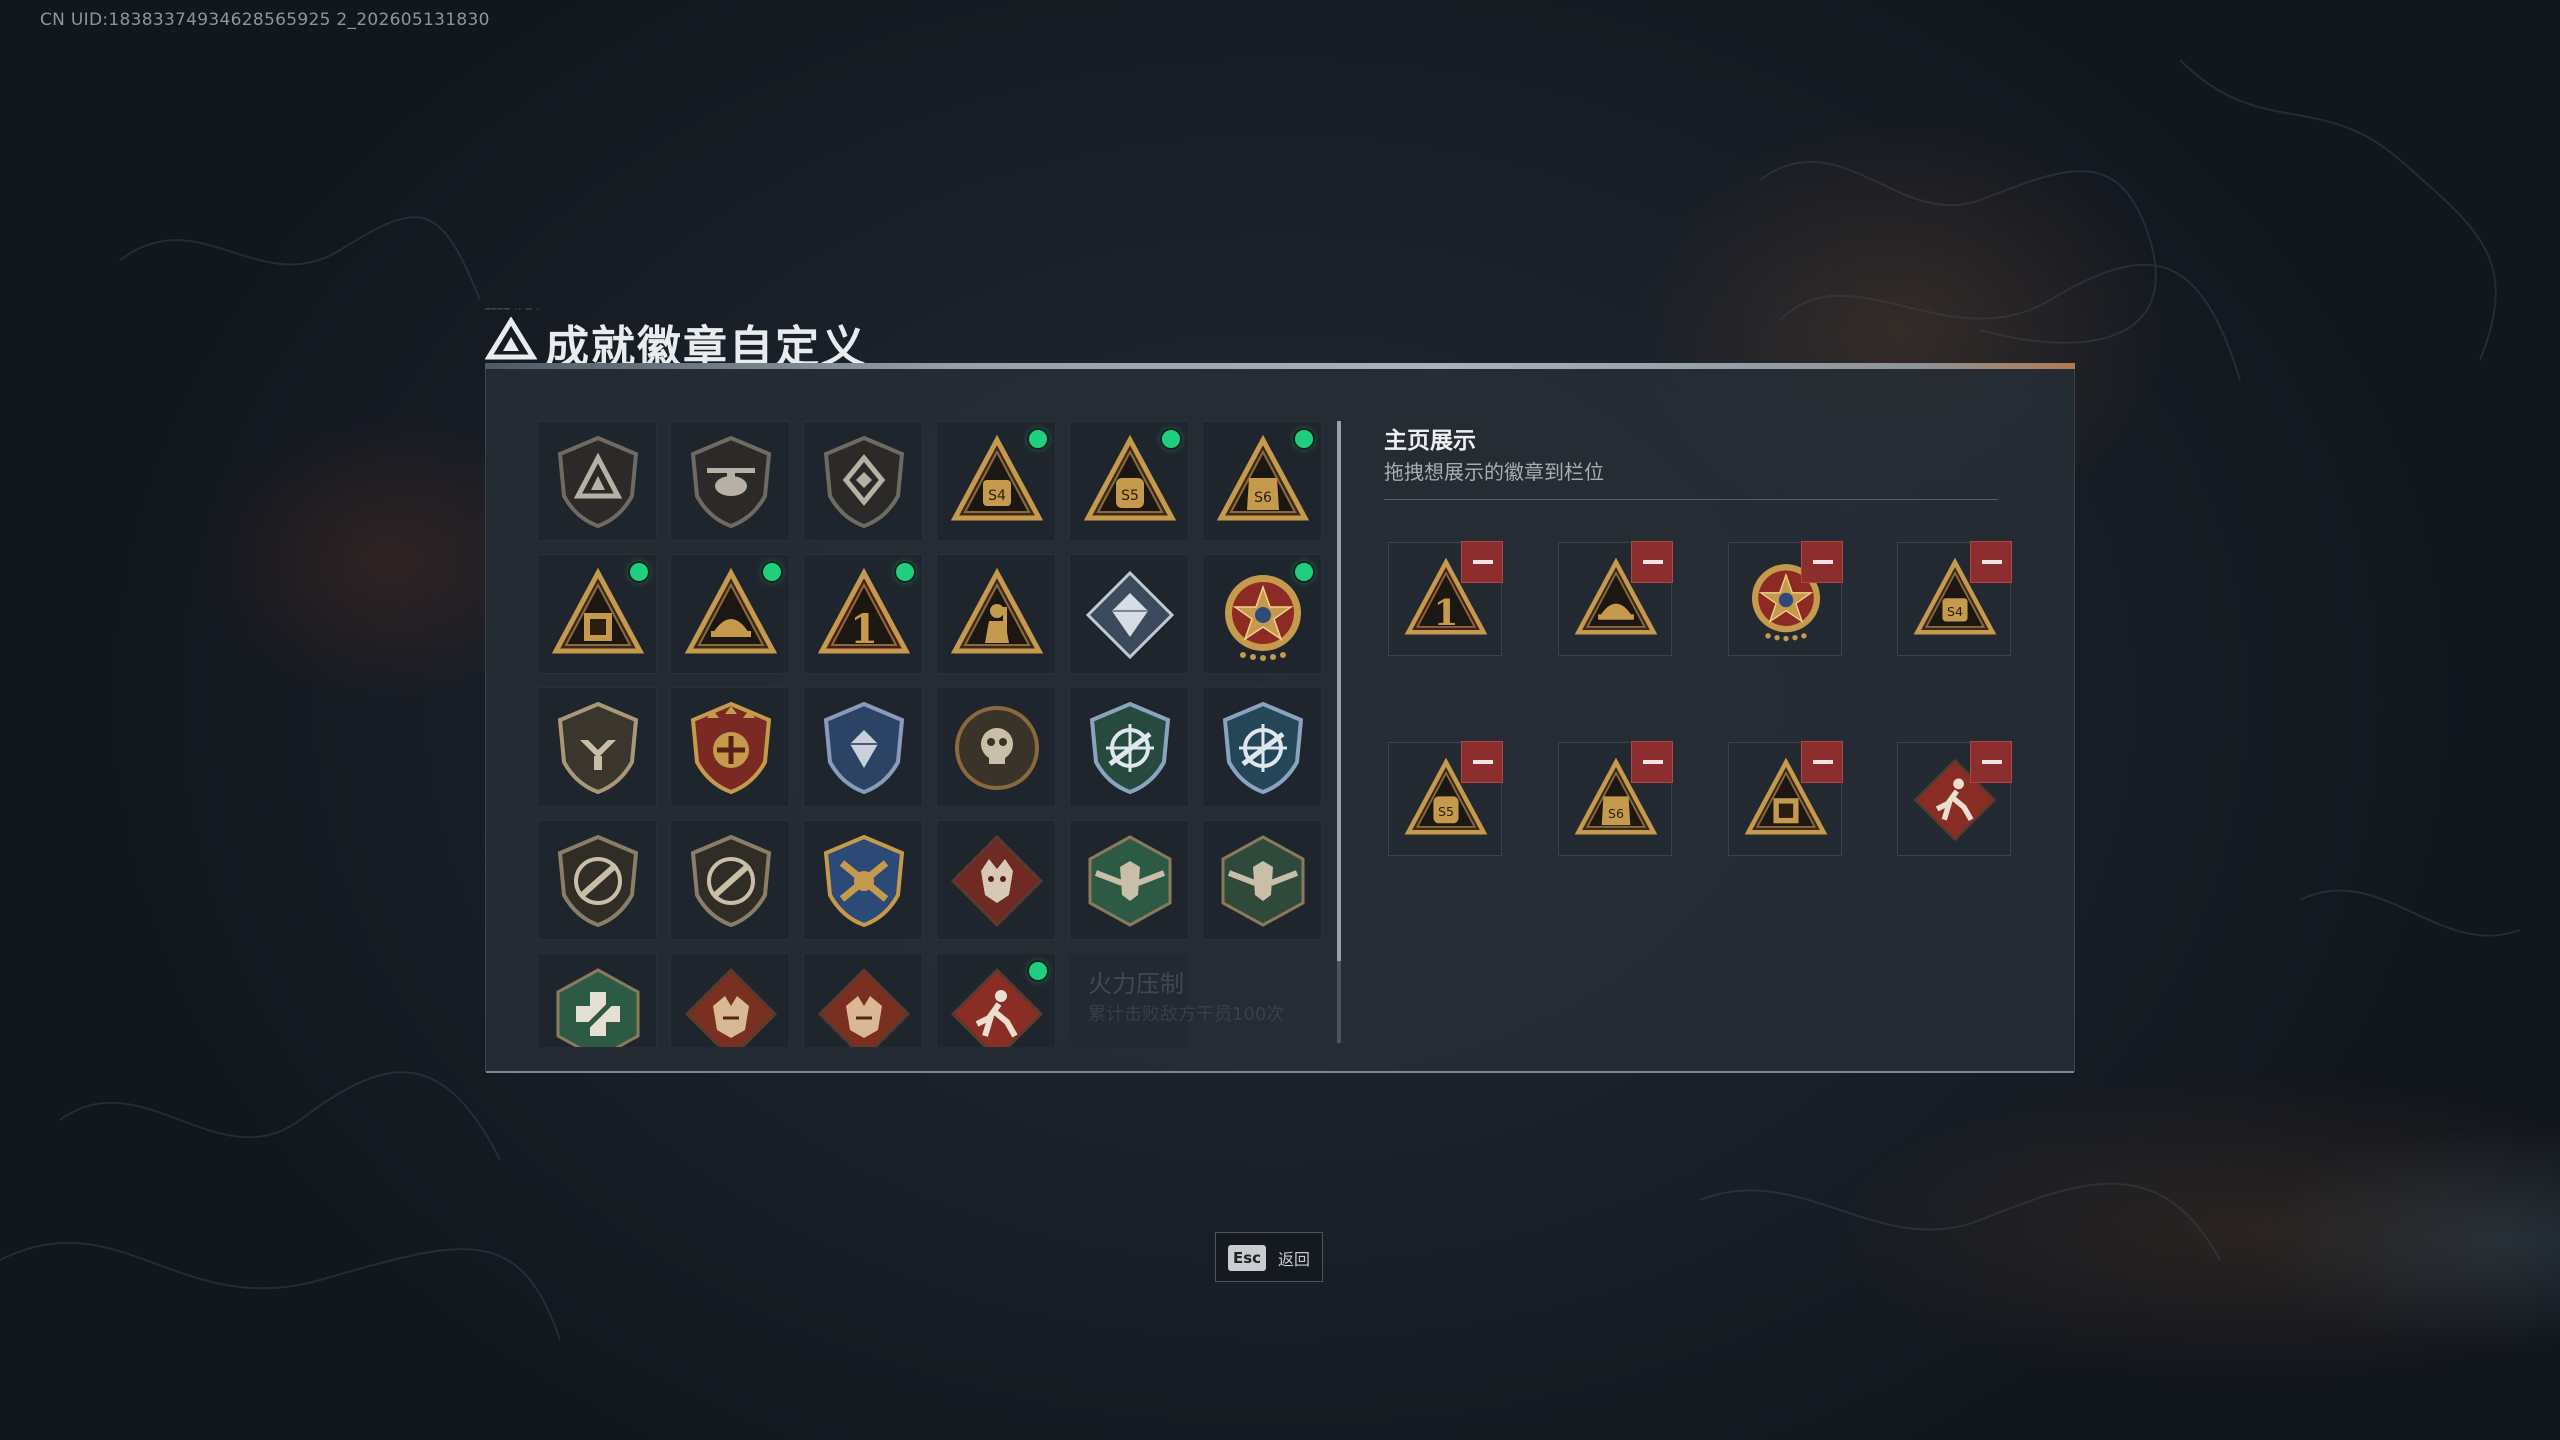 This screenshot has height=1440, width=2560. I want to click on badge-collection: S4 S5 S6 1, so click(933, 734).